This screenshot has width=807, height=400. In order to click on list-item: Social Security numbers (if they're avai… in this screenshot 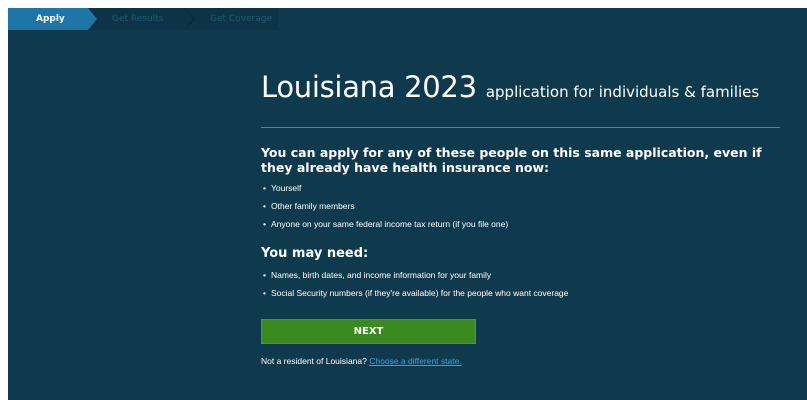, I will do `click(414, 296)`.